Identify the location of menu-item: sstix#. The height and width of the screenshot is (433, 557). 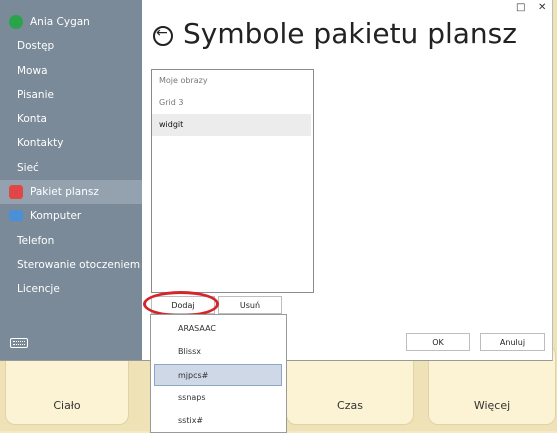
(217, 421).